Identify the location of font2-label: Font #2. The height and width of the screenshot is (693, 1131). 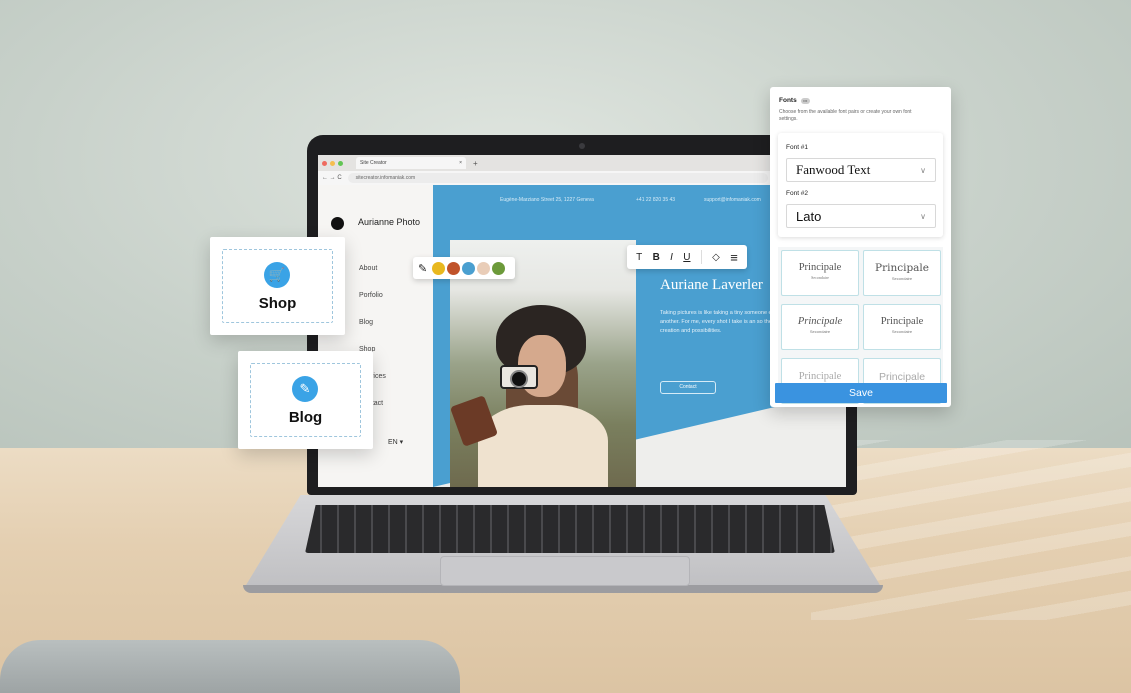
(797, 193).